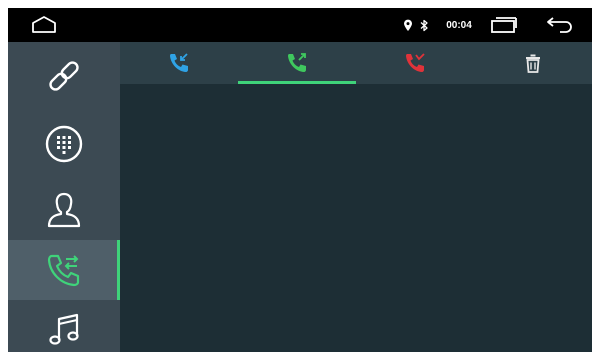 This screenshot has height=354, width=600. I want to click on recent-apps-button, so click(504, 25).